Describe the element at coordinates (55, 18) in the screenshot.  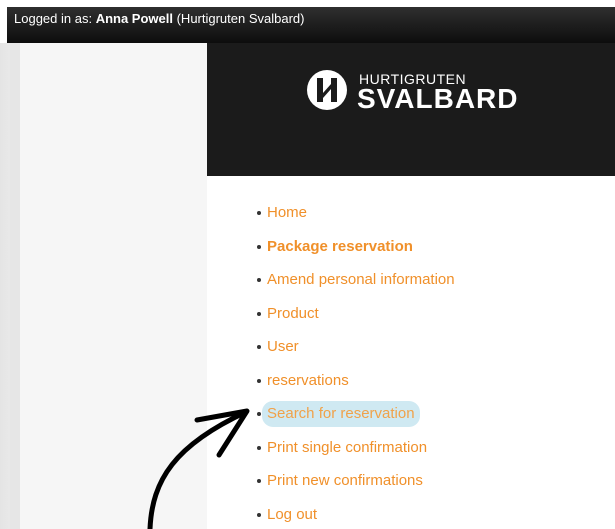
I see `login-prefix: Logged in as:` at that location.